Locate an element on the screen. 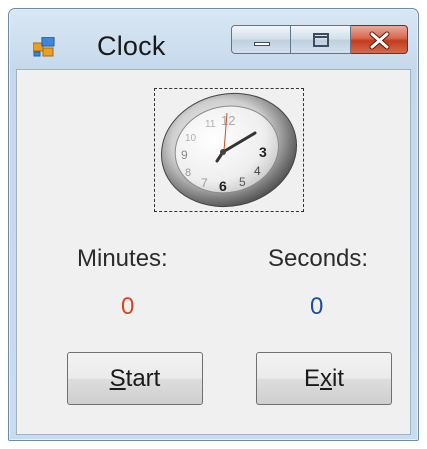  maximize-button is located at coordinates (321, 39).